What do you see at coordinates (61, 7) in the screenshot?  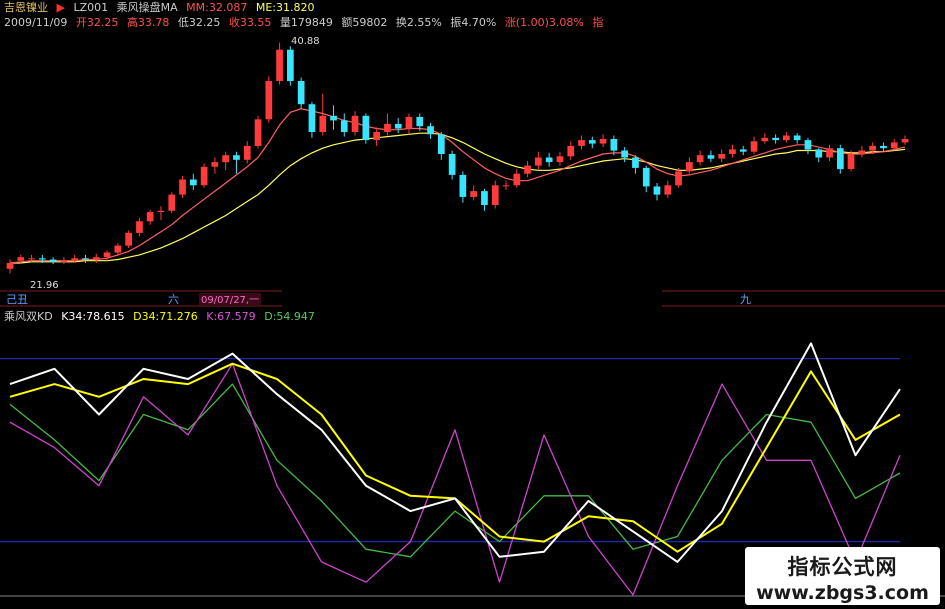 I see `arrow-icon: ▶` at bounding box center [61, 7].